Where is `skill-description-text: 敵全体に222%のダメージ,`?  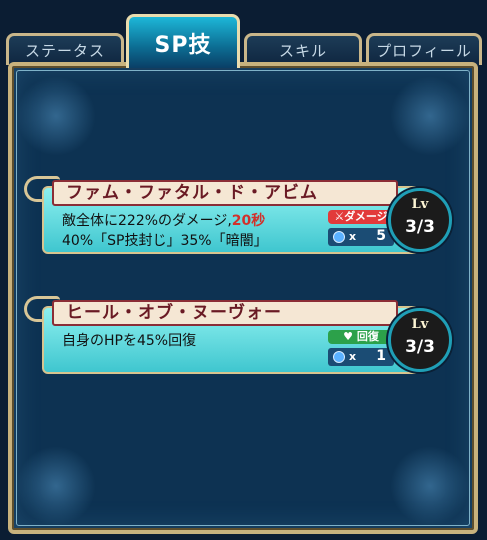 skill-description-text: 敵全体に222%のダメージ, is located at coordinates (147, 221).